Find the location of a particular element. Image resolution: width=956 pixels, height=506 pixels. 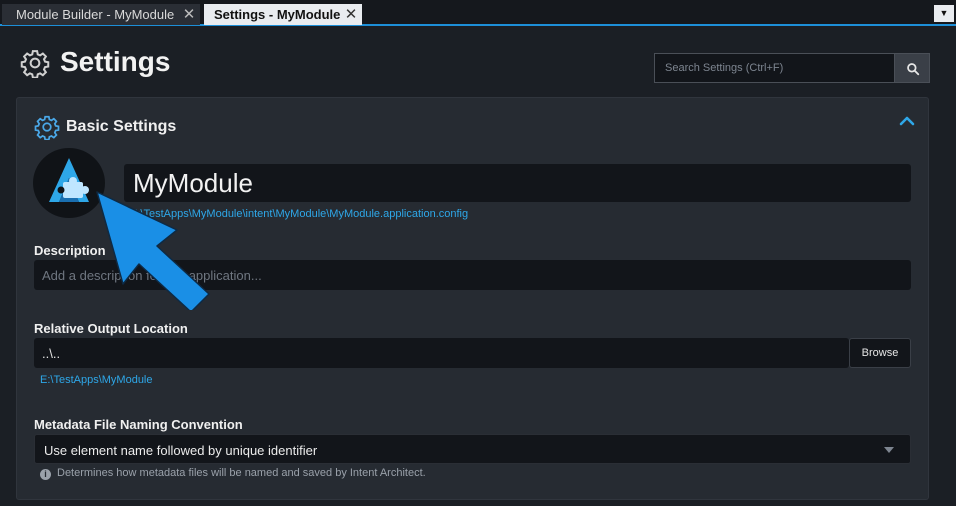

tab-settings: Settings - MyModule ✕ is located at coordinates (283, 14).